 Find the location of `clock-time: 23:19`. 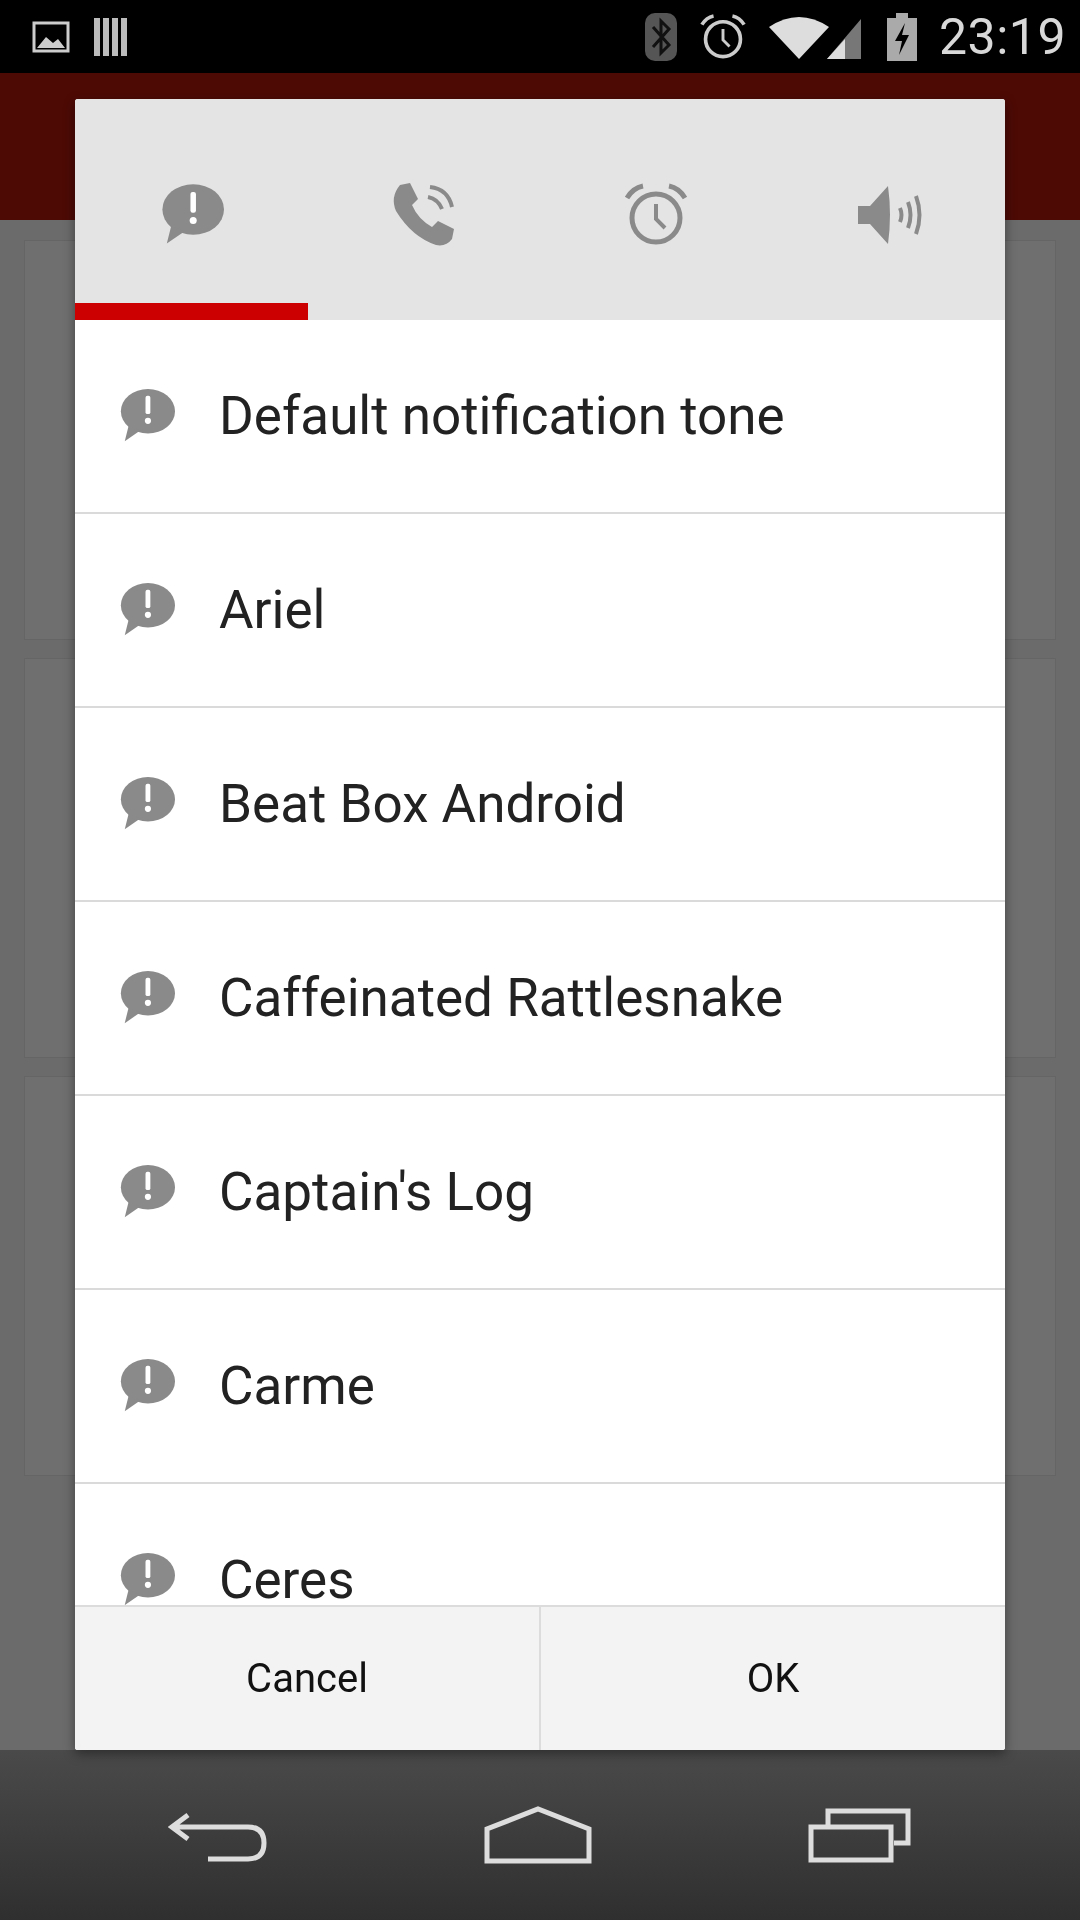

clock-time: 23:19 is located at coordinates (1002, 36).